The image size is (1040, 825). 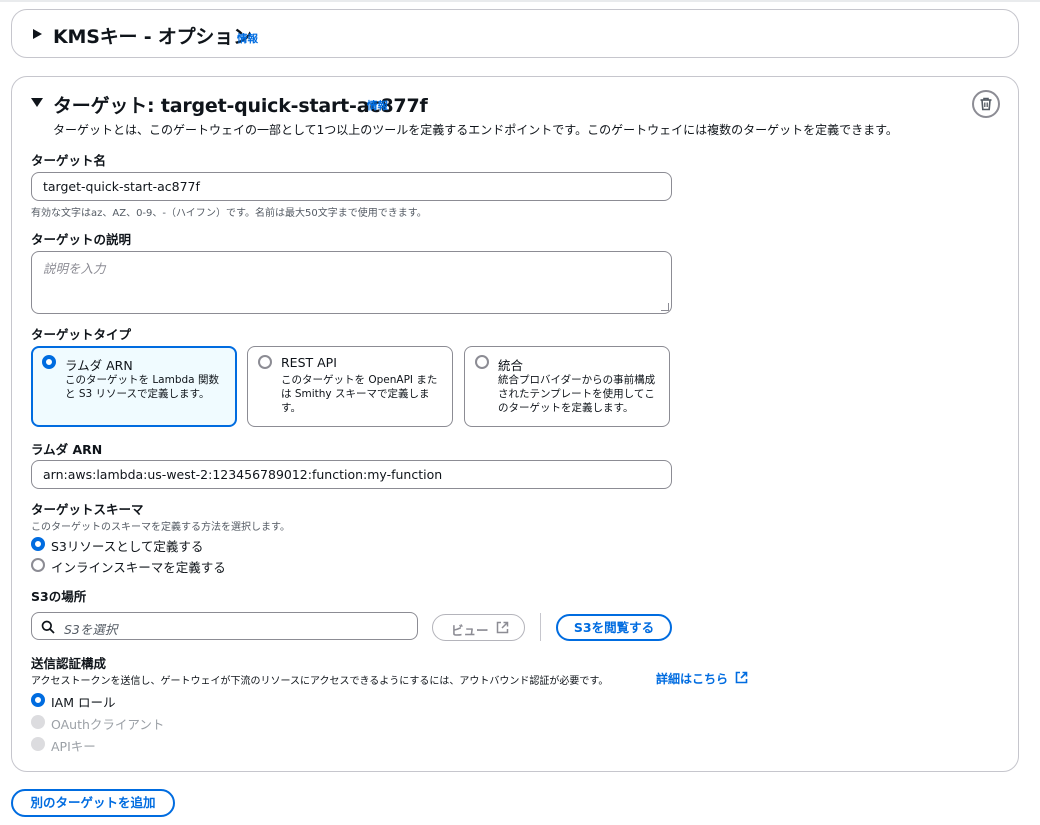 What do you see at coordinates (48, 627) in the screenshot?
I see `search-icon` at bounding box center [48, 627].